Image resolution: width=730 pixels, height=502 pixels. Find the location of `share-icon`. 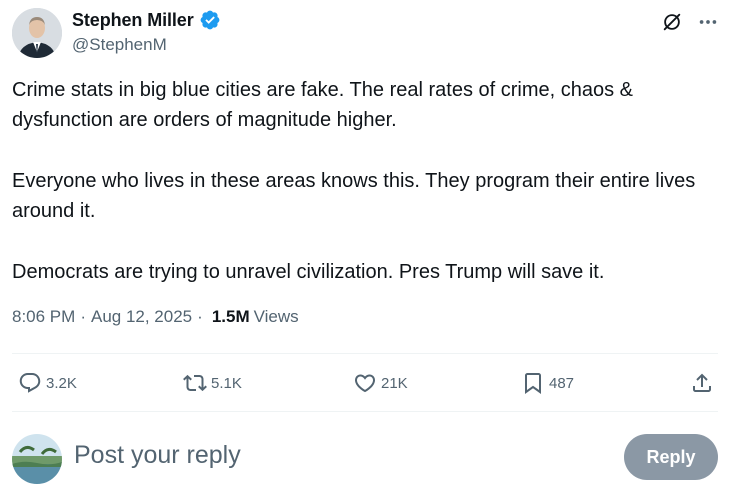

share-icon is located at coordinates (702, 382).